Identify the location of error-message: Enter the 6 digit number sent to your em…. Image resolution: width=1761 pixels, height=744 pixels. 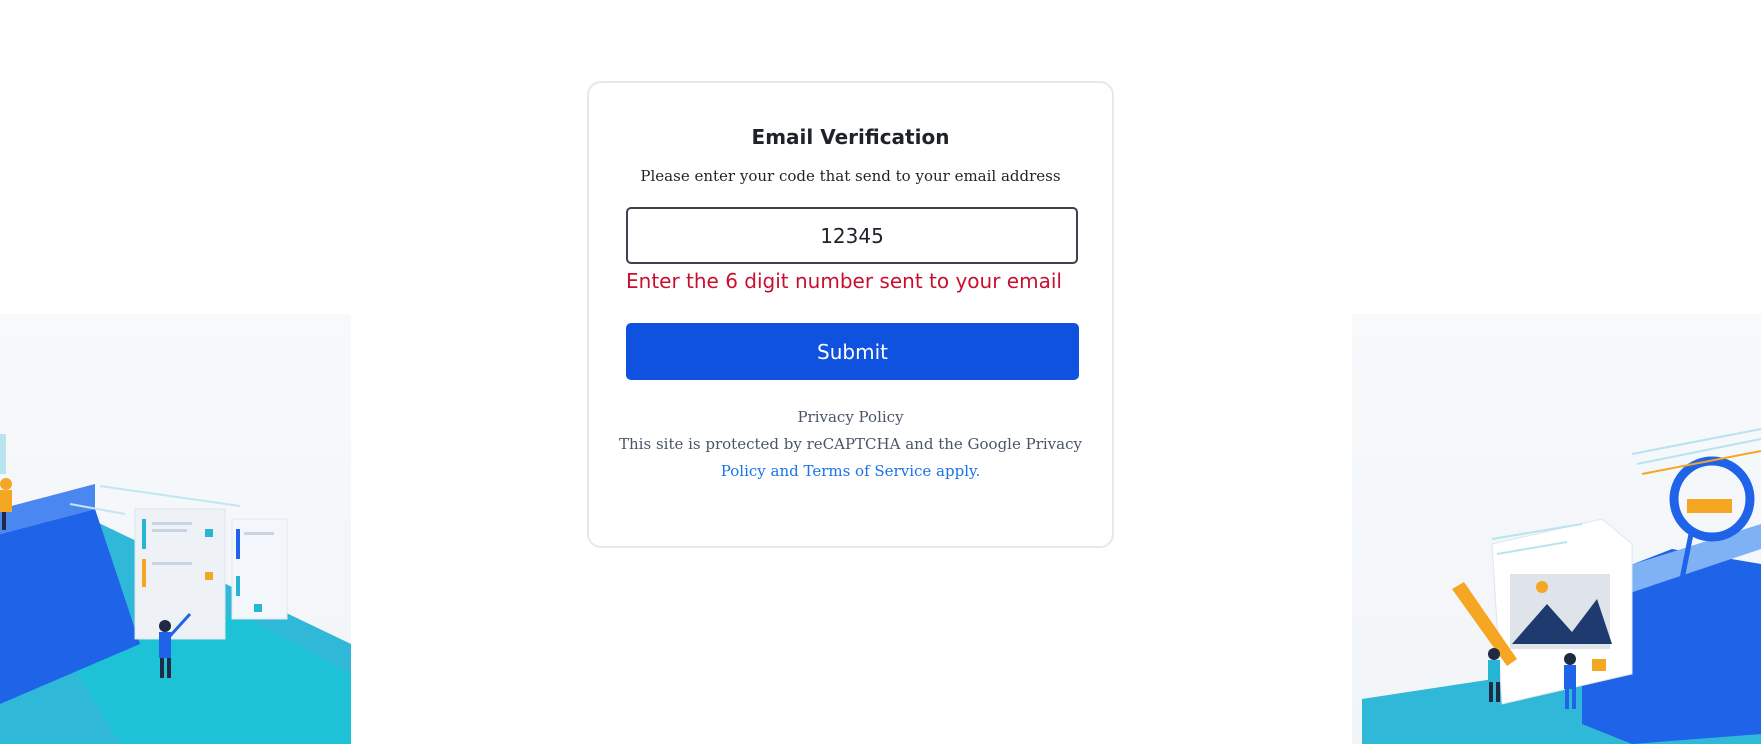
(844, 281).